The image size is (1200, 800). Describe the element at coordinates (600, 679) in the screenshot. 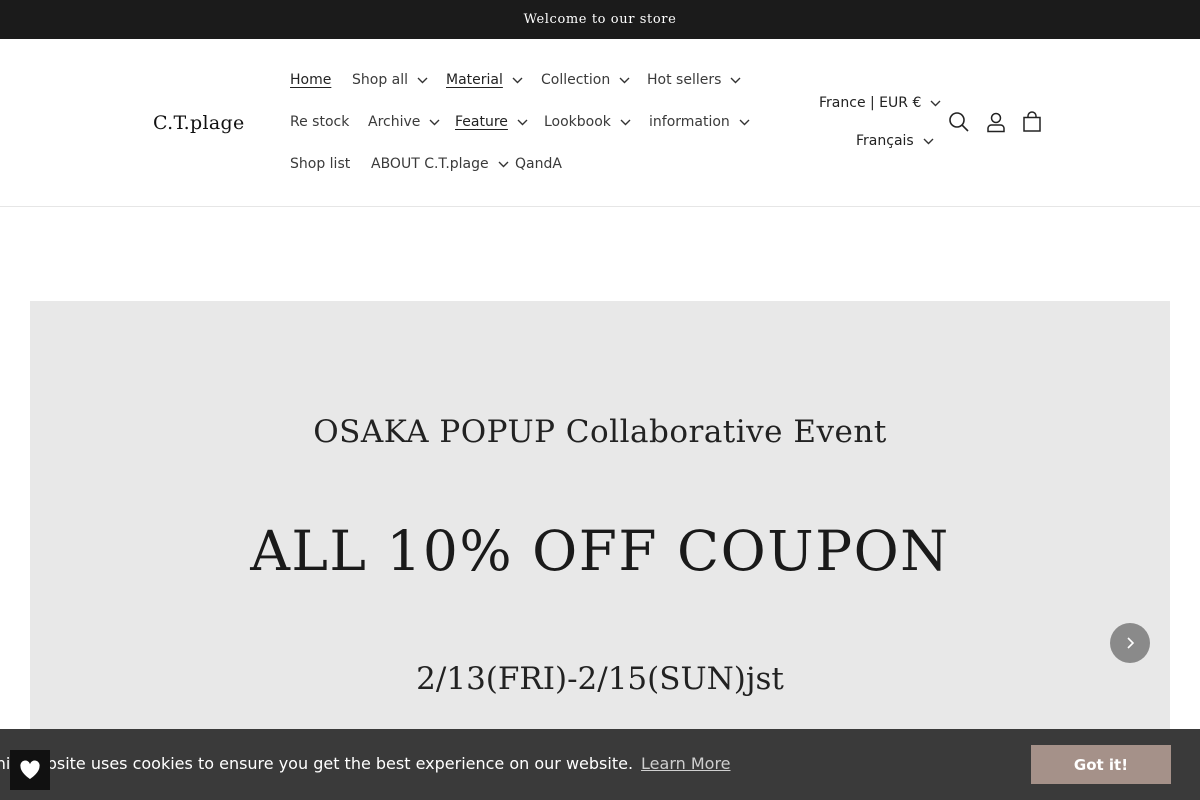

I see `banner-dates: 2/13(FRI)-2/15(SUN)jst` at that location.